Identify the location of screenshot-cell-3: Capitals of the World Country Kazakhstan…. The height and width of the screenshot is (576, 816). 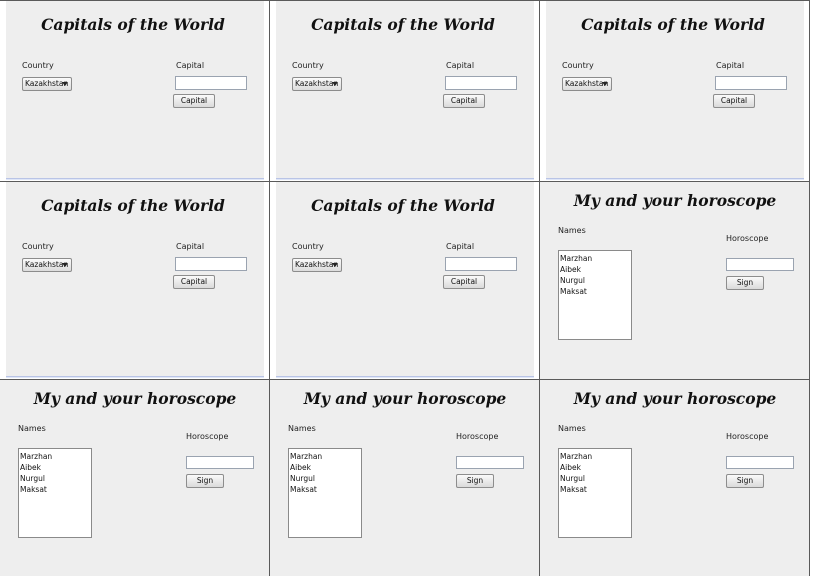
(675, 90).